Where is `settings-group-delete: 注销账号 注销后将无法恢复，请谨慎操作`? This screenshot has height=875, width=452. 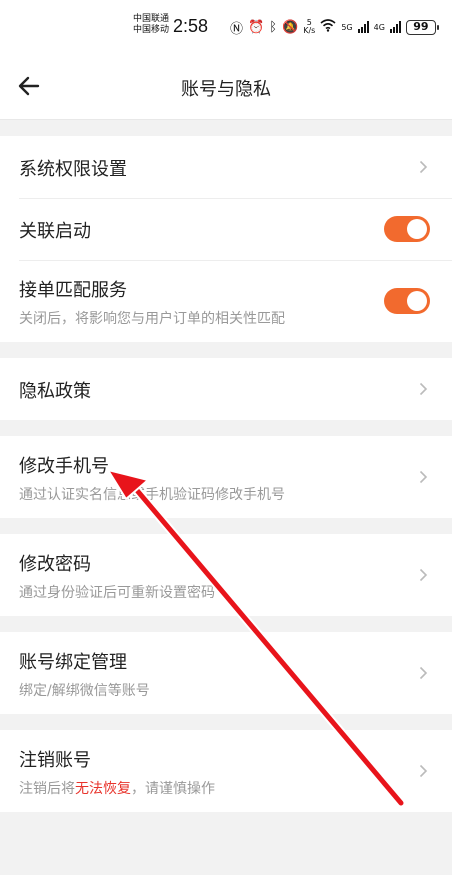 settings-group-delete: 注销账号 注销后将无法恢复，请谨慎操作 is located at coordinates (226, 771).